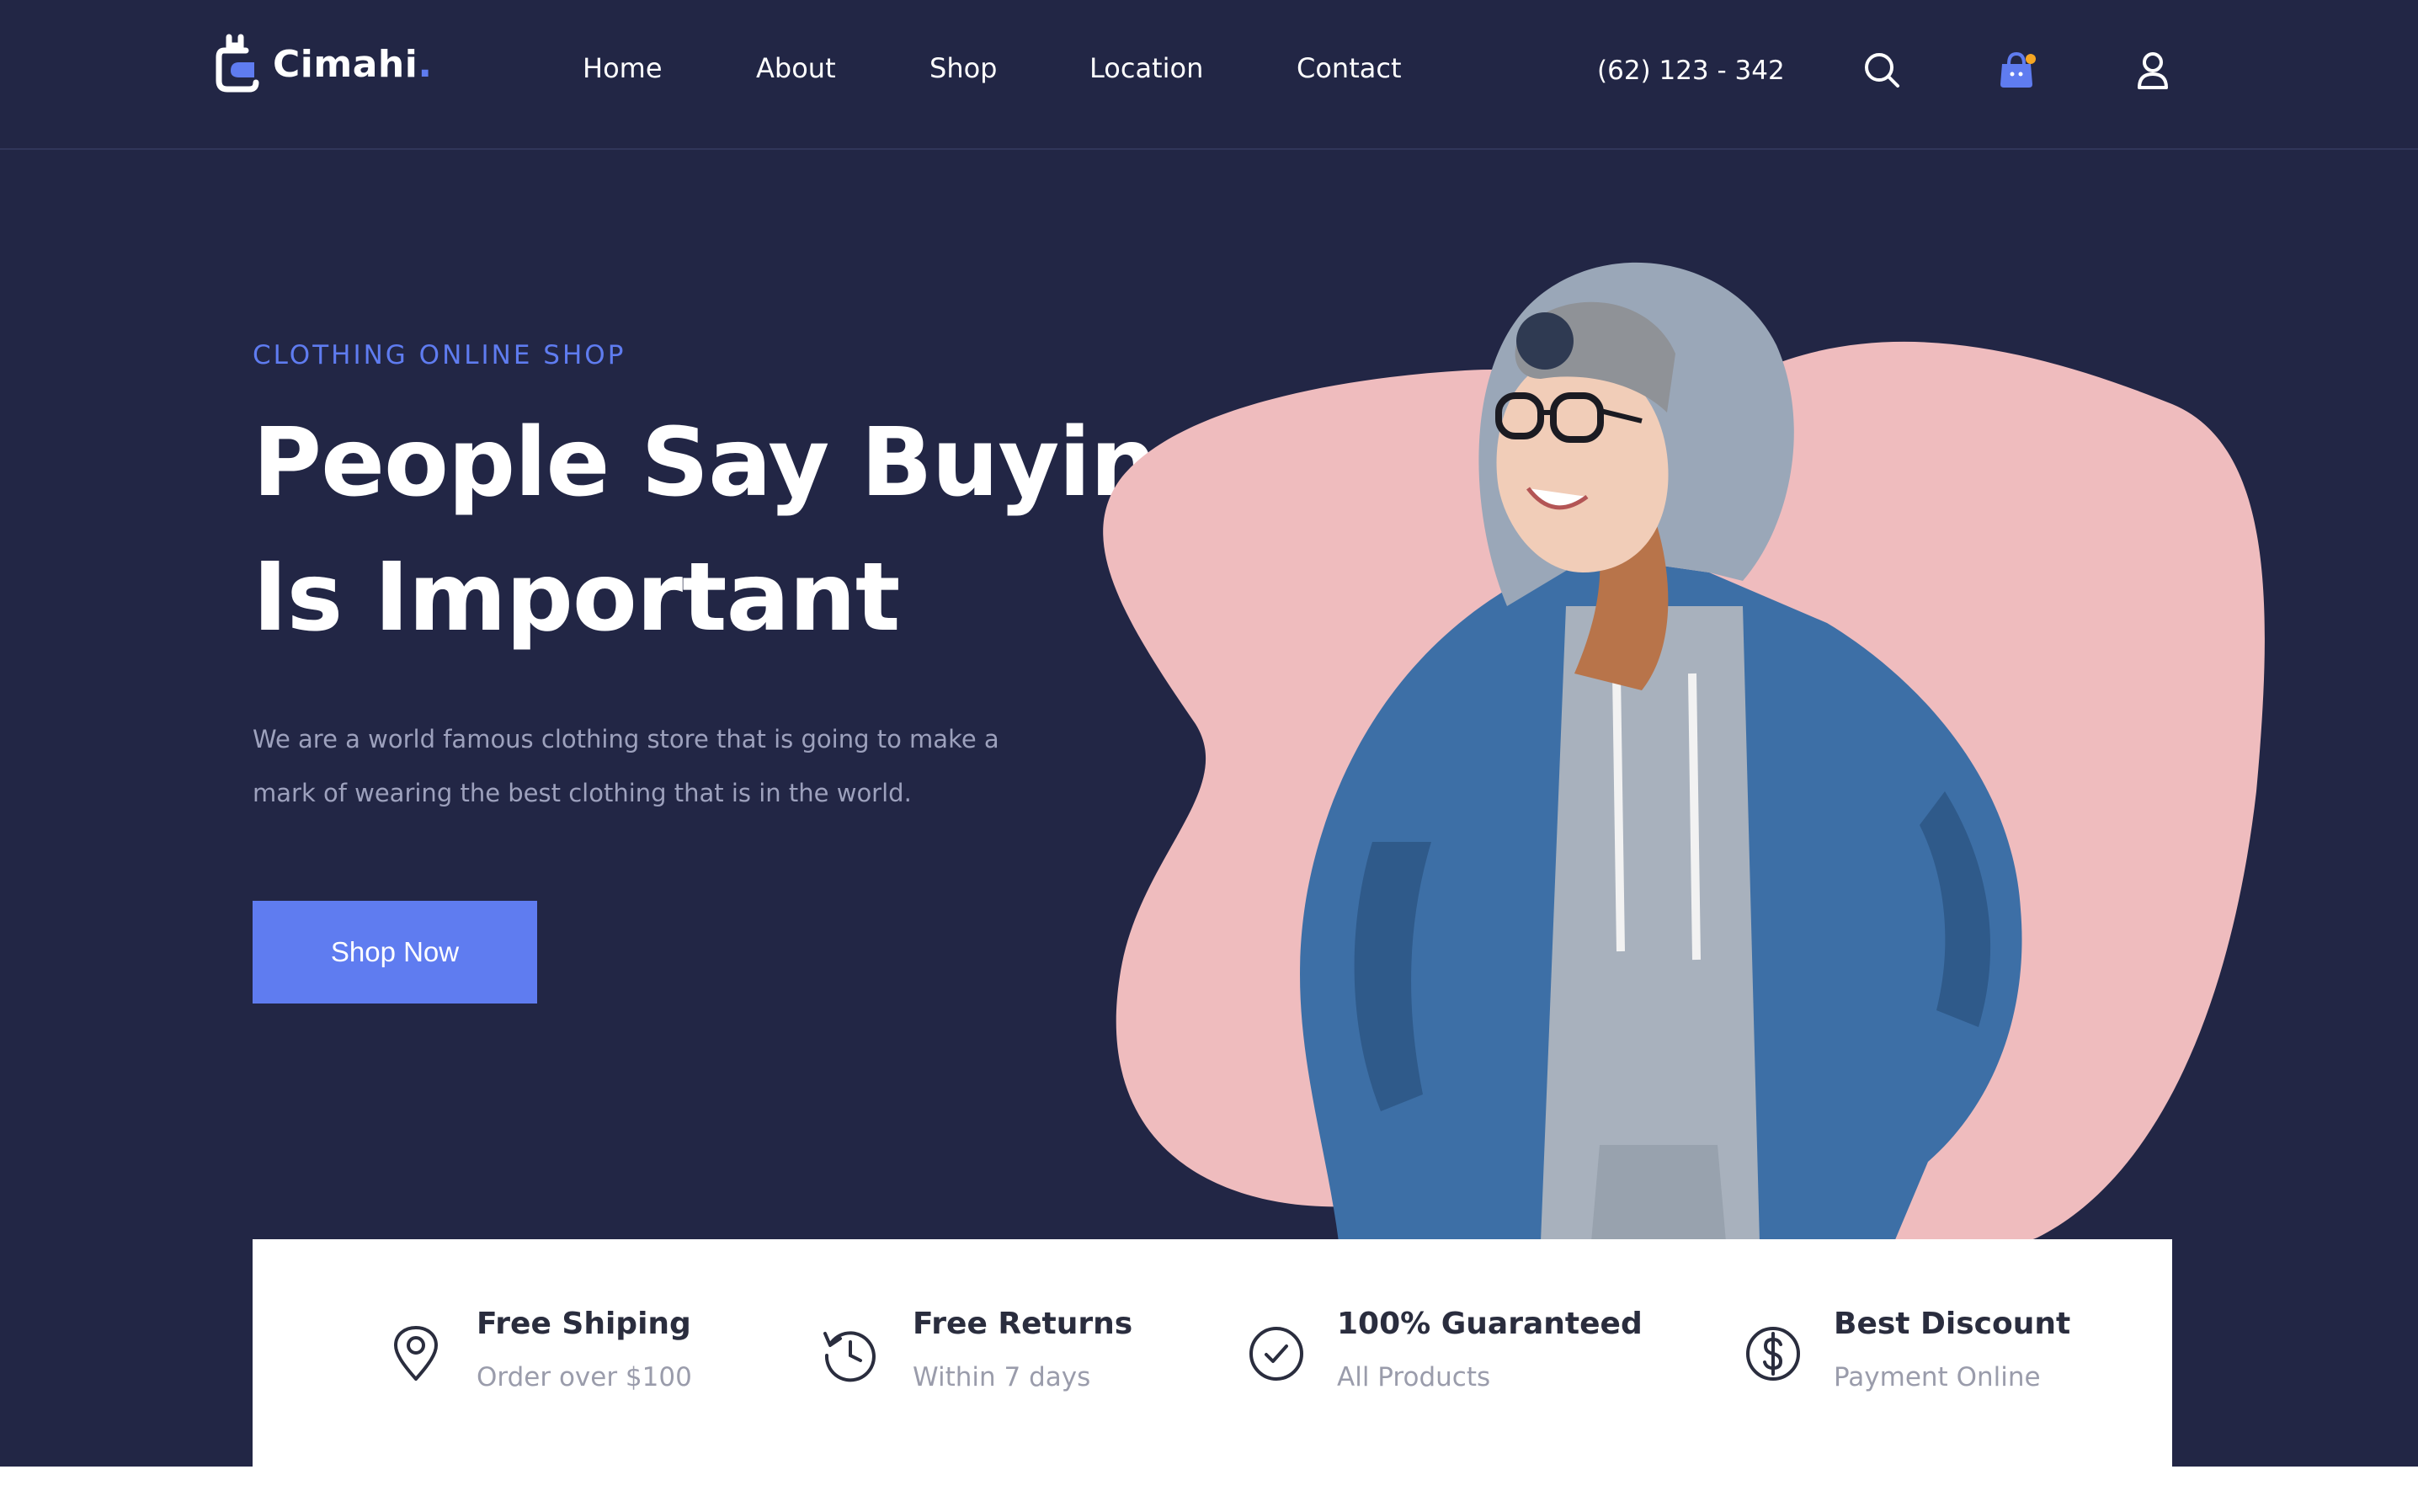 This screenshot has width=2418, height=1512. Describe the element at coordinates (1938, 1377) in the screenshot. I see `feature-subtitle: Payment Online` at that location.